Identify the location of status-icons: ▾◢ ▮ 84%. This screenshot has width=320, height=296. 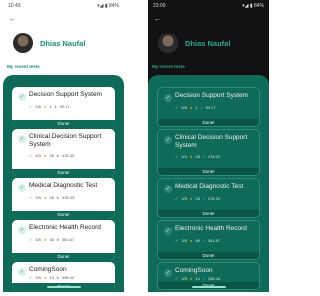
(108, 6).